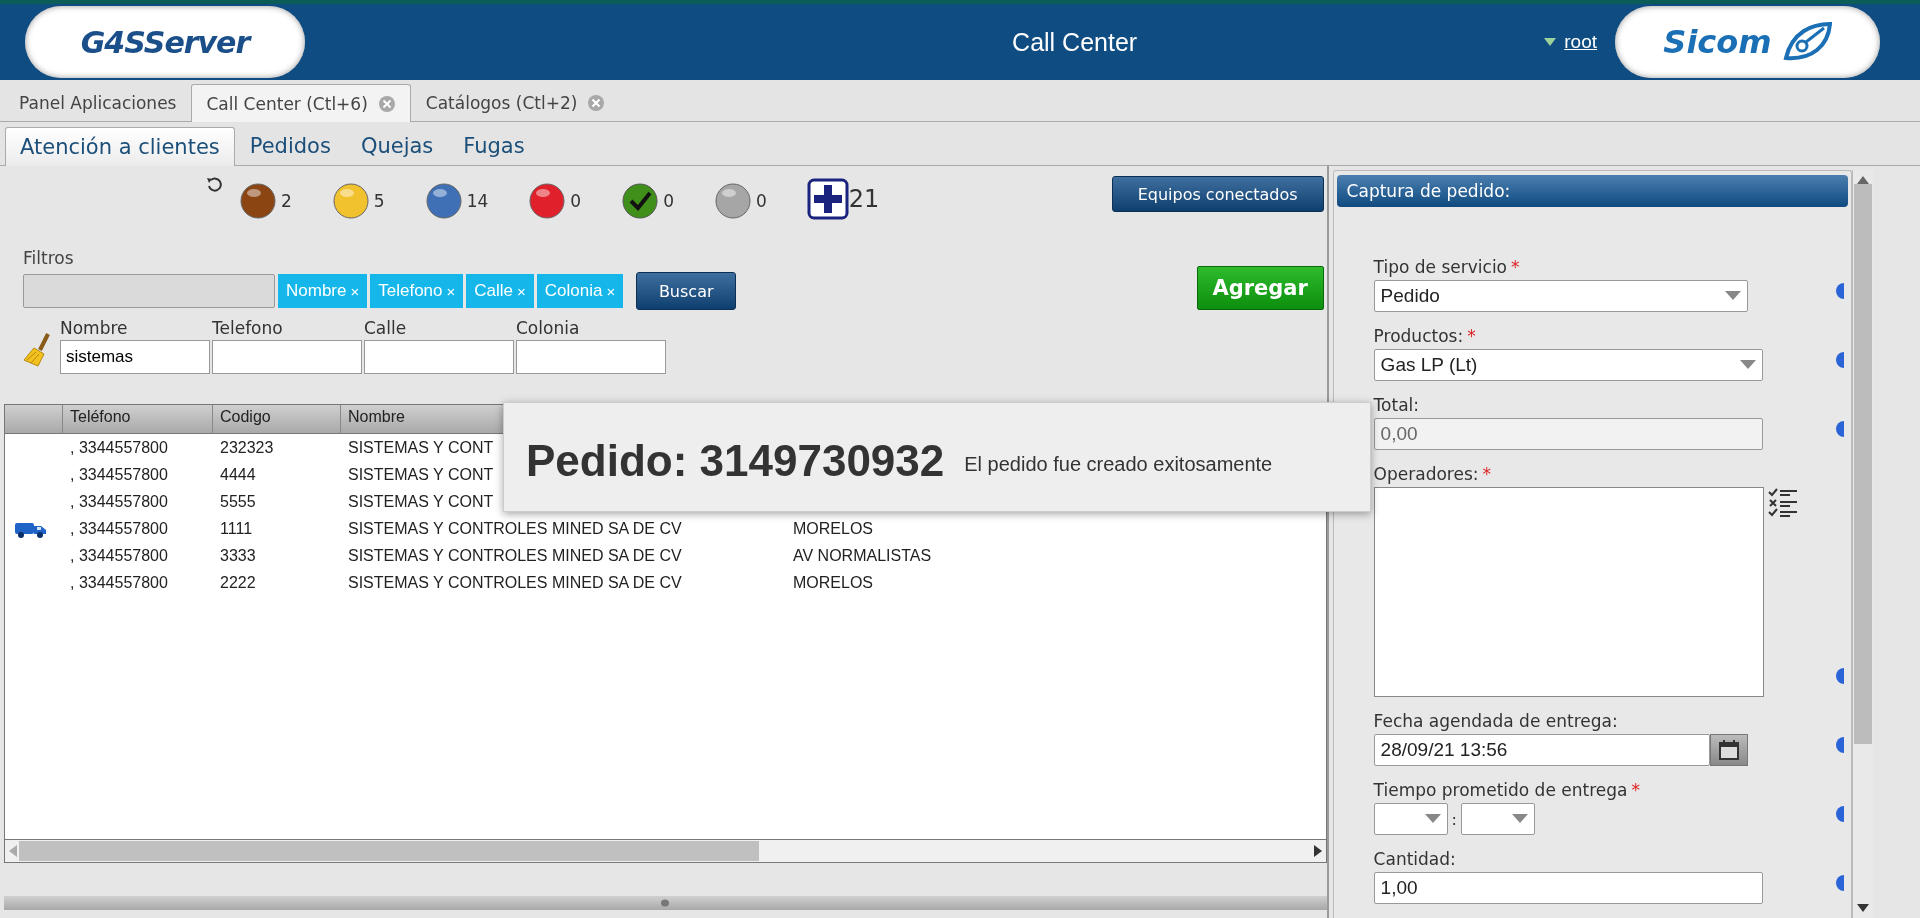  I want to click on app-tab: Catálogos (Ctl+2), so click(515, 102).